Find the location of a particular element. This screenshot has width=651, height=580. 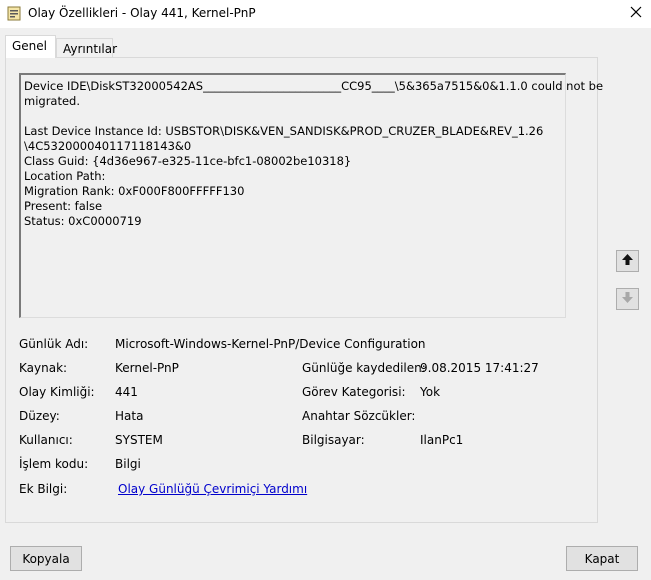

description-line: Location Path: is located at coordinates (65, 176).